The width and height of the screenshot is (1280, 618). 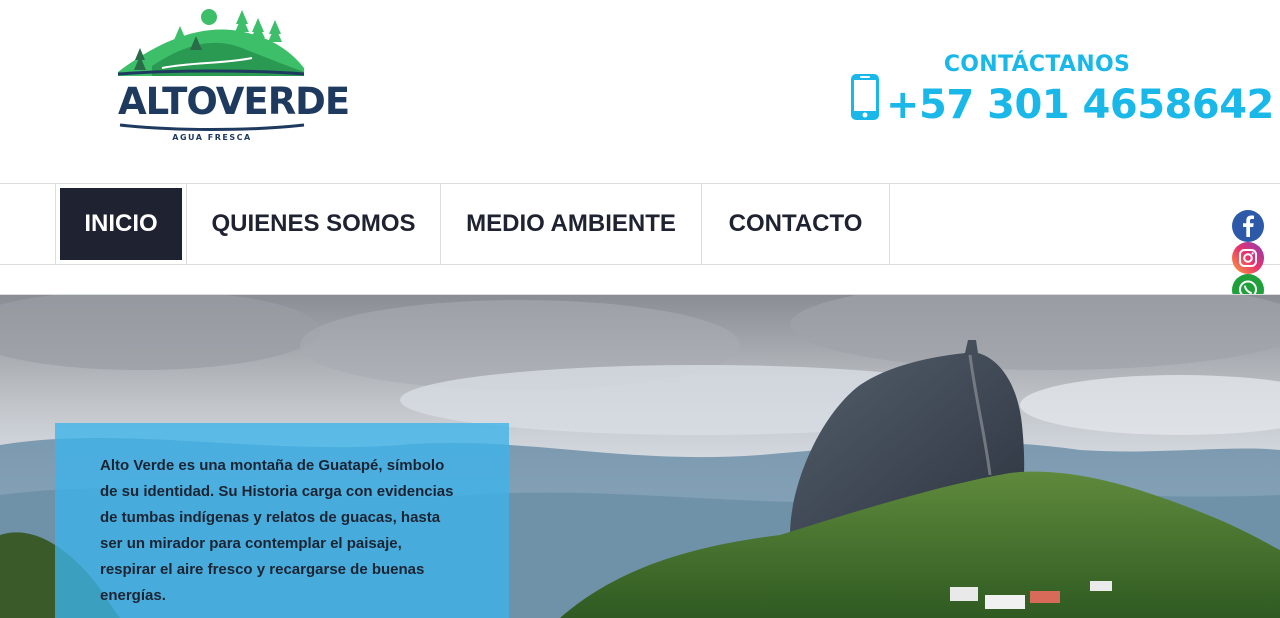 I want to click on nav-item-quienes-somos: QUIENES SOMOS, so click(x=314, y=224).